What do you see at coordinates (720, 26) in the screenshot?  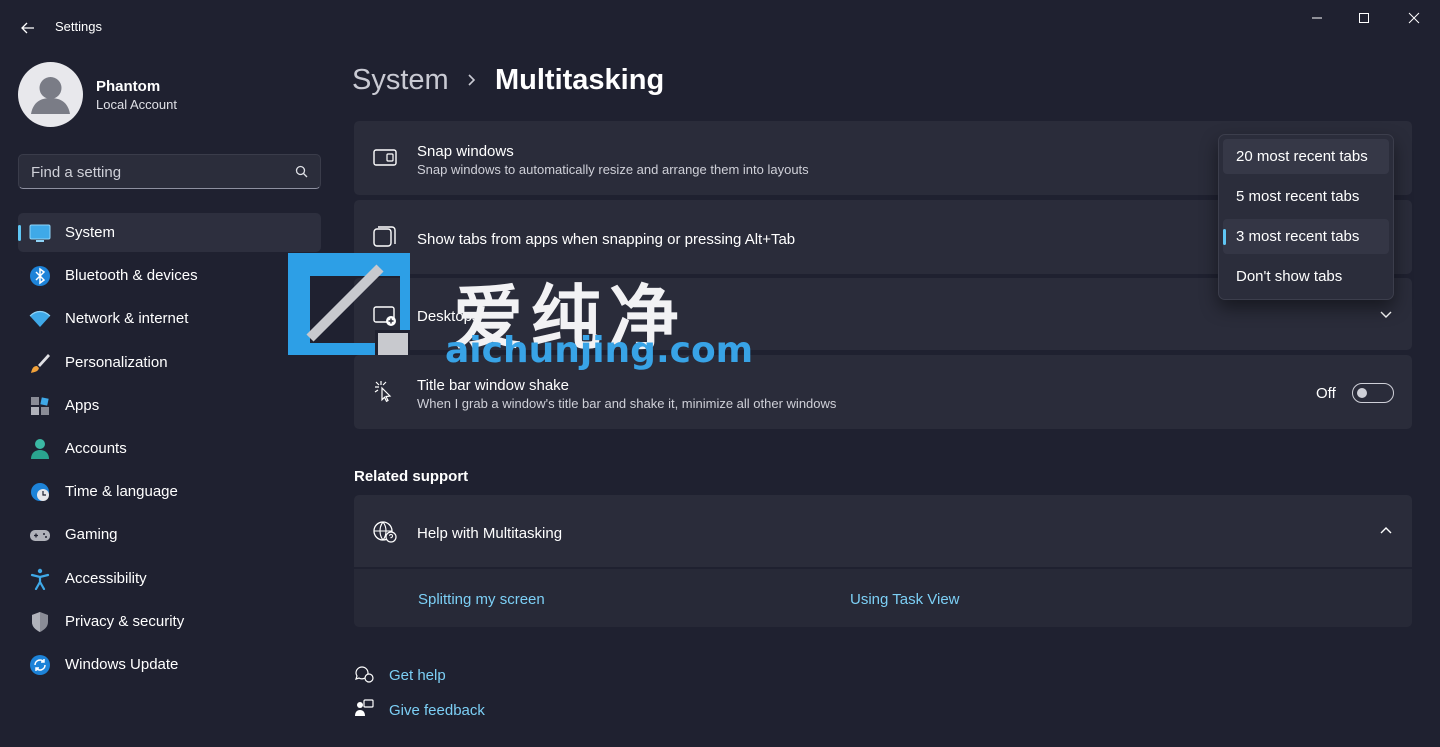 I see `title-bar: Settings` at bounding box center [720, 26].